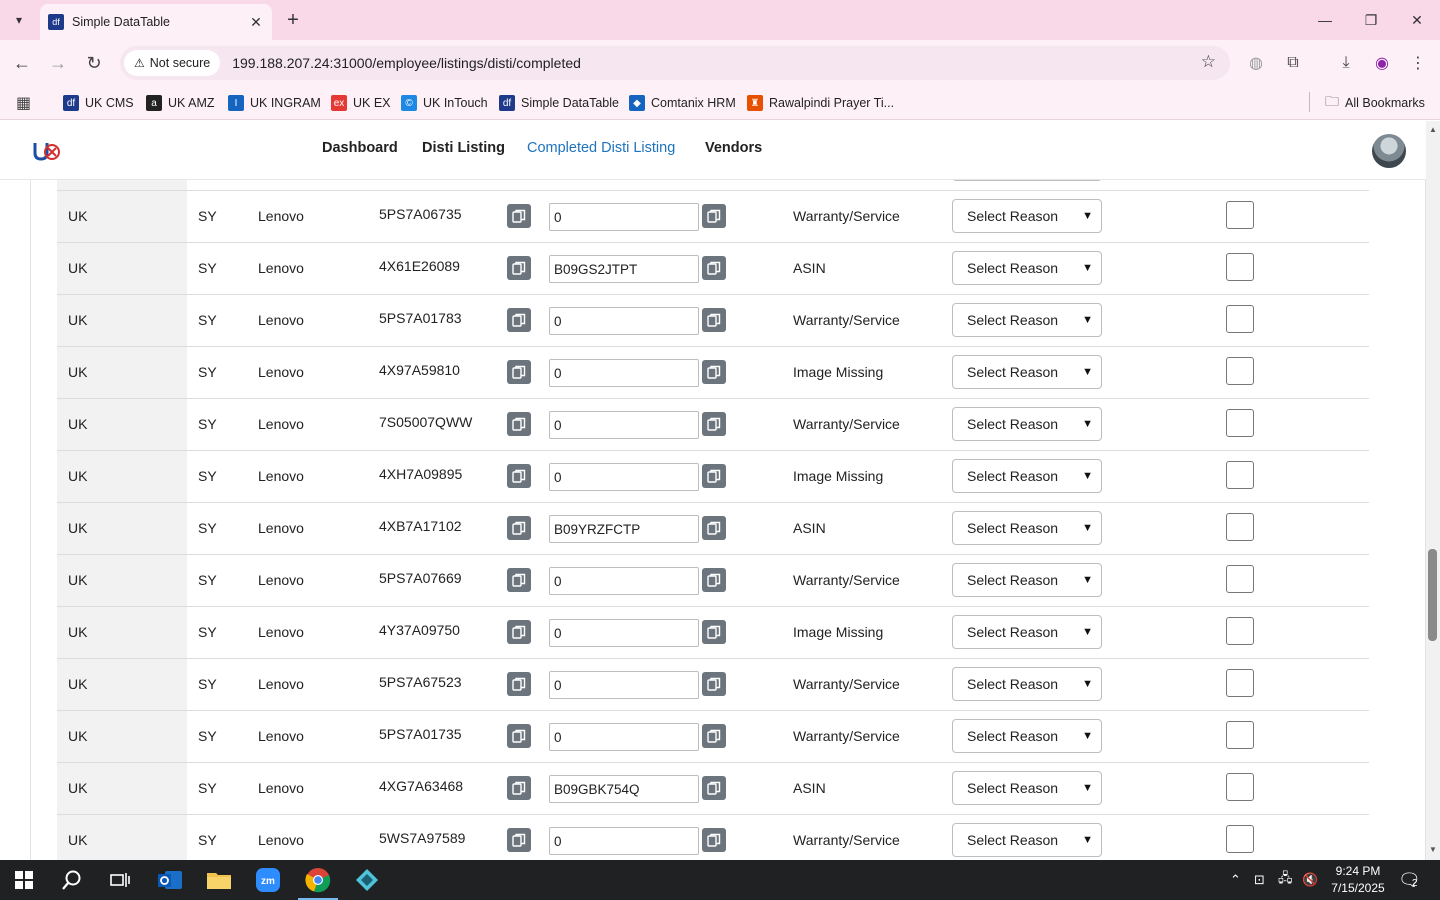 The height and width of the screenshot is (900, 1440). I want to click on extensions-puzzle-icon: ⧉, so click(1293, 63).